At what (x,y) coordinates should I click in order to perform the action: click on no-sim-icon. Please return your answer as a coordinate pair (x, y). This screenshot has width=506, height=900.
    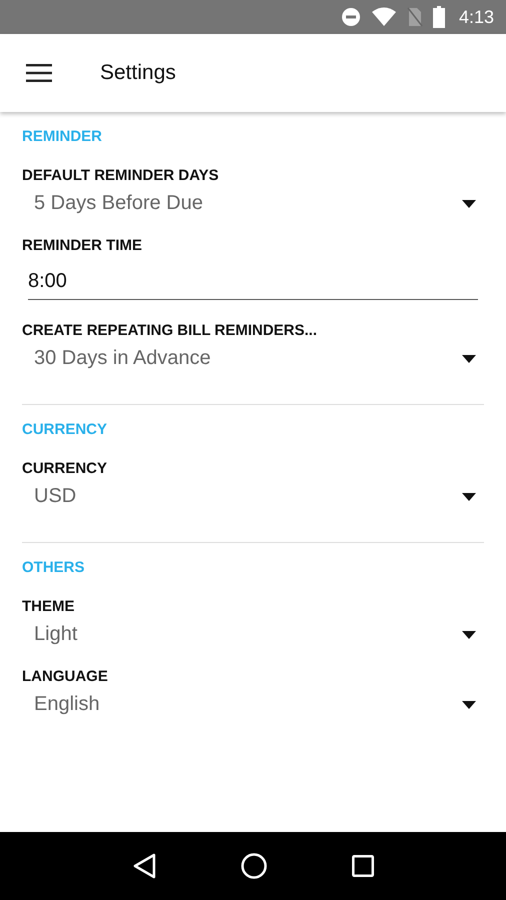
    Looking at the image, I should click on (414, 17).